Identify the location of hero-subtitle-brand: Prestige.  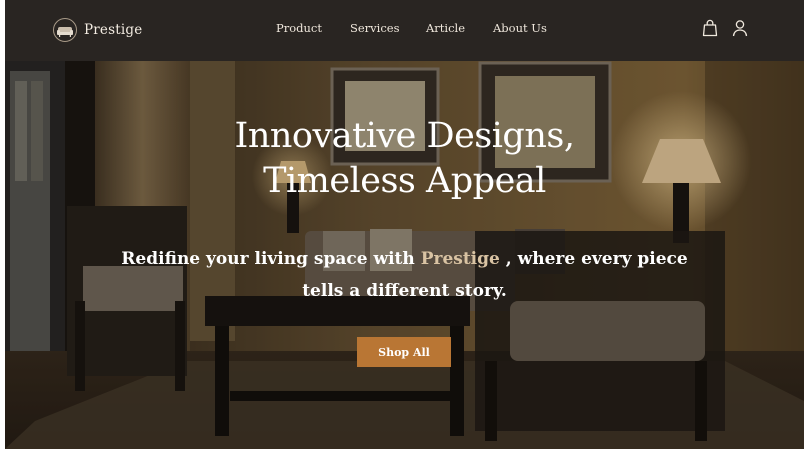
(460, 259).